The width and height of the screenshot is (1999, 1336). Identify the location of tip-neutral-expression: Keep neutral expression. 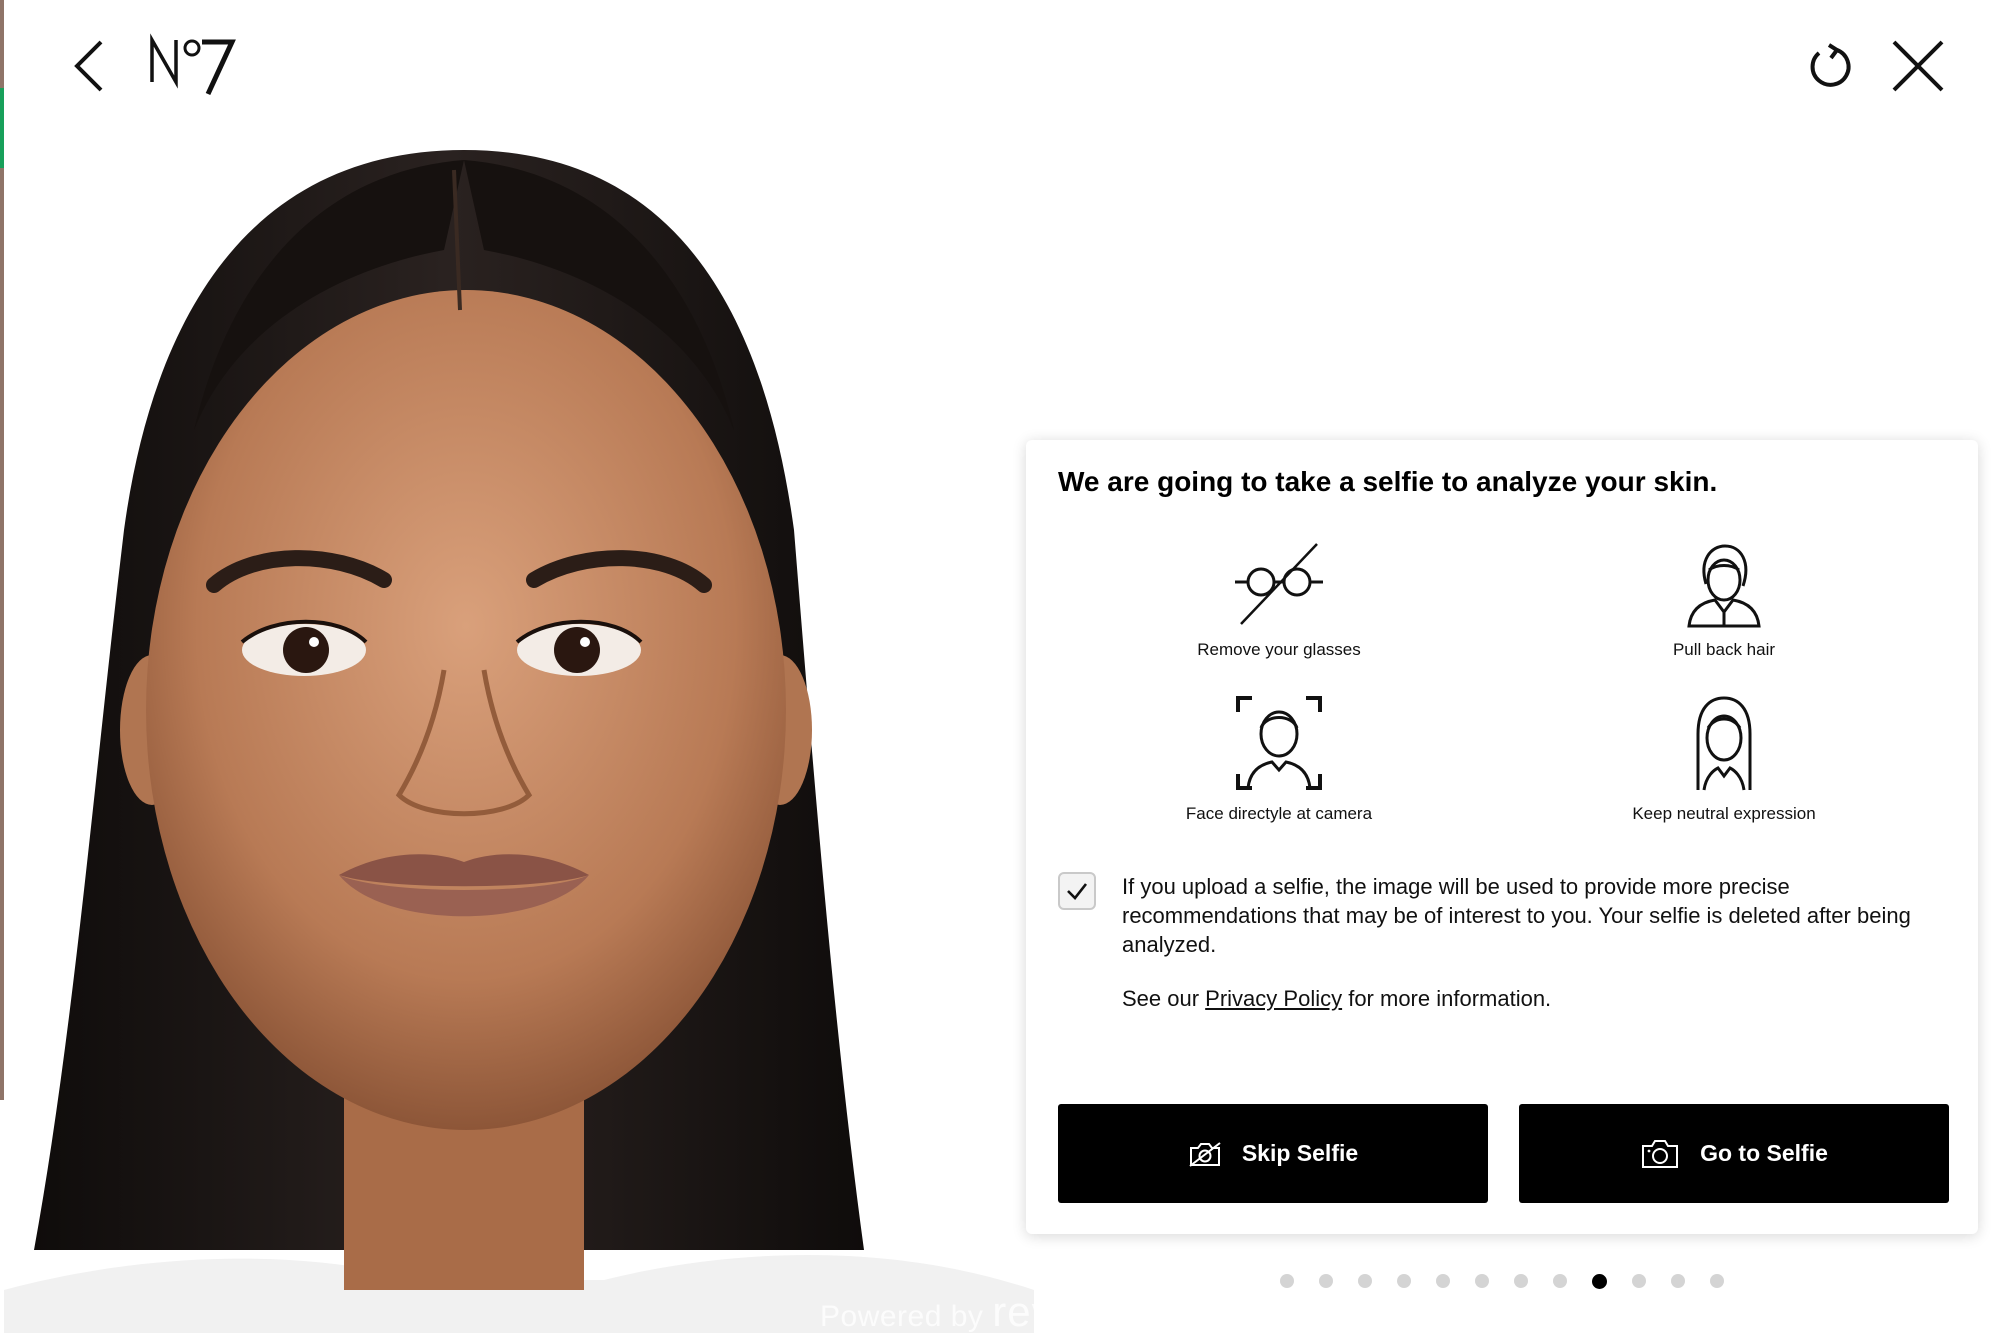
(1724, 759).